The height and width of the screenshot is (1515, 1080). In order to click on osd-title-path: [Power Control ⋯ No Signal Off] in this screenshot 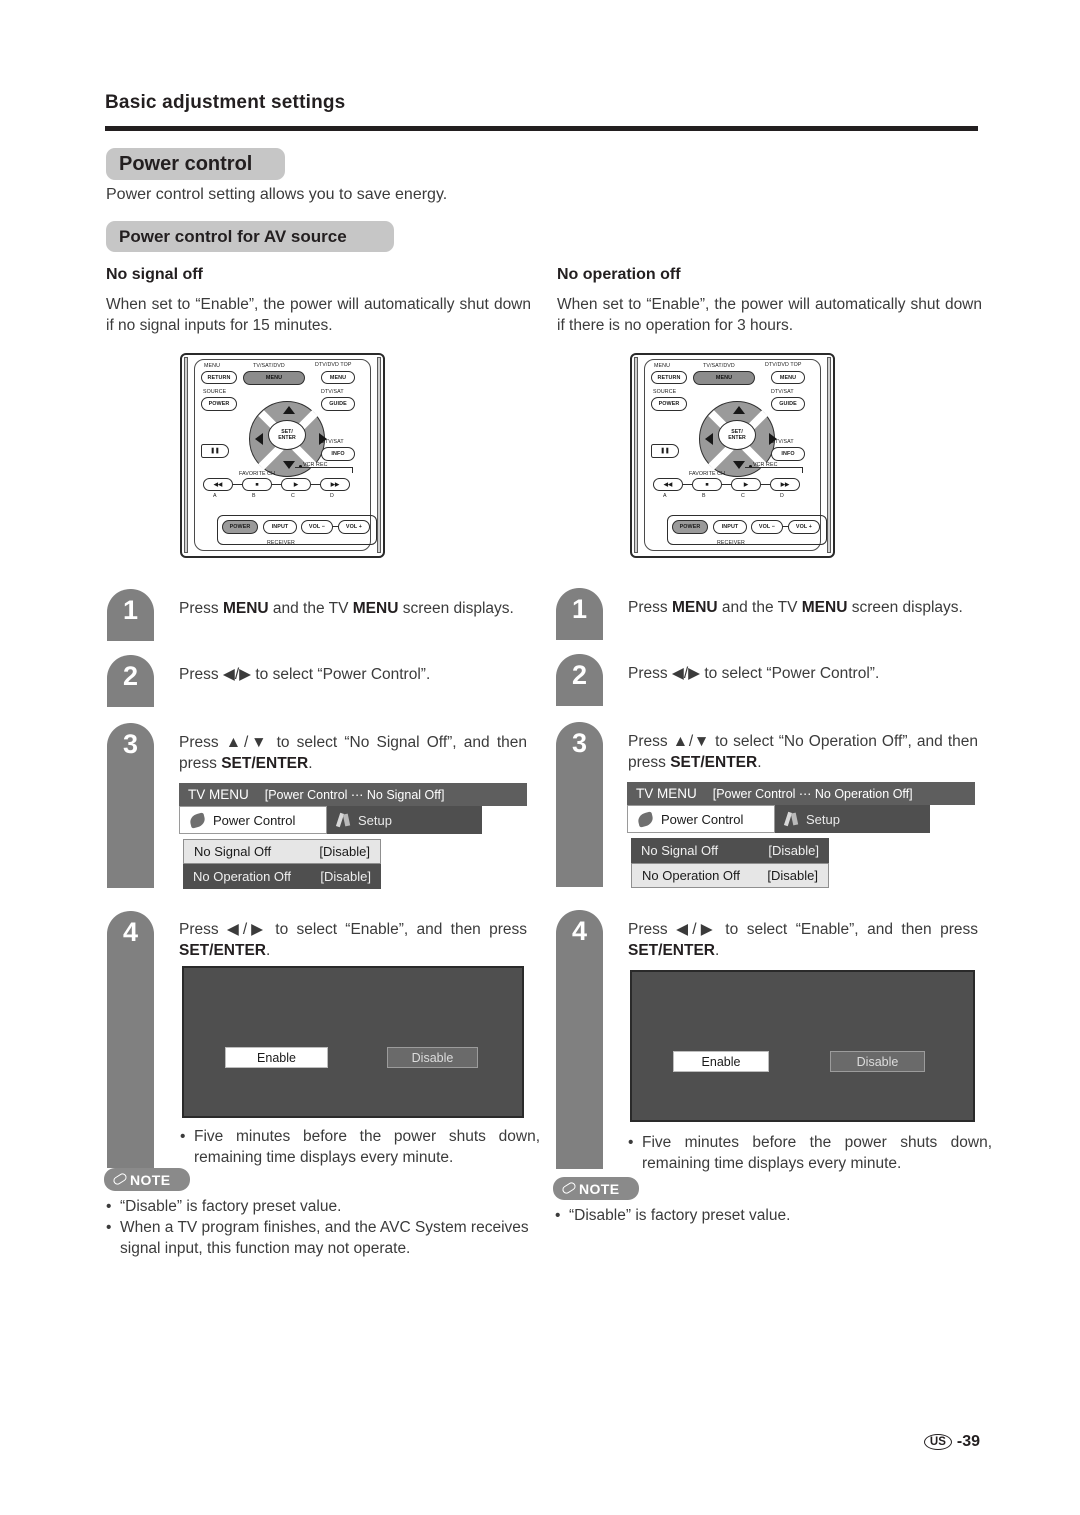, I will do `click(354, 795)`.